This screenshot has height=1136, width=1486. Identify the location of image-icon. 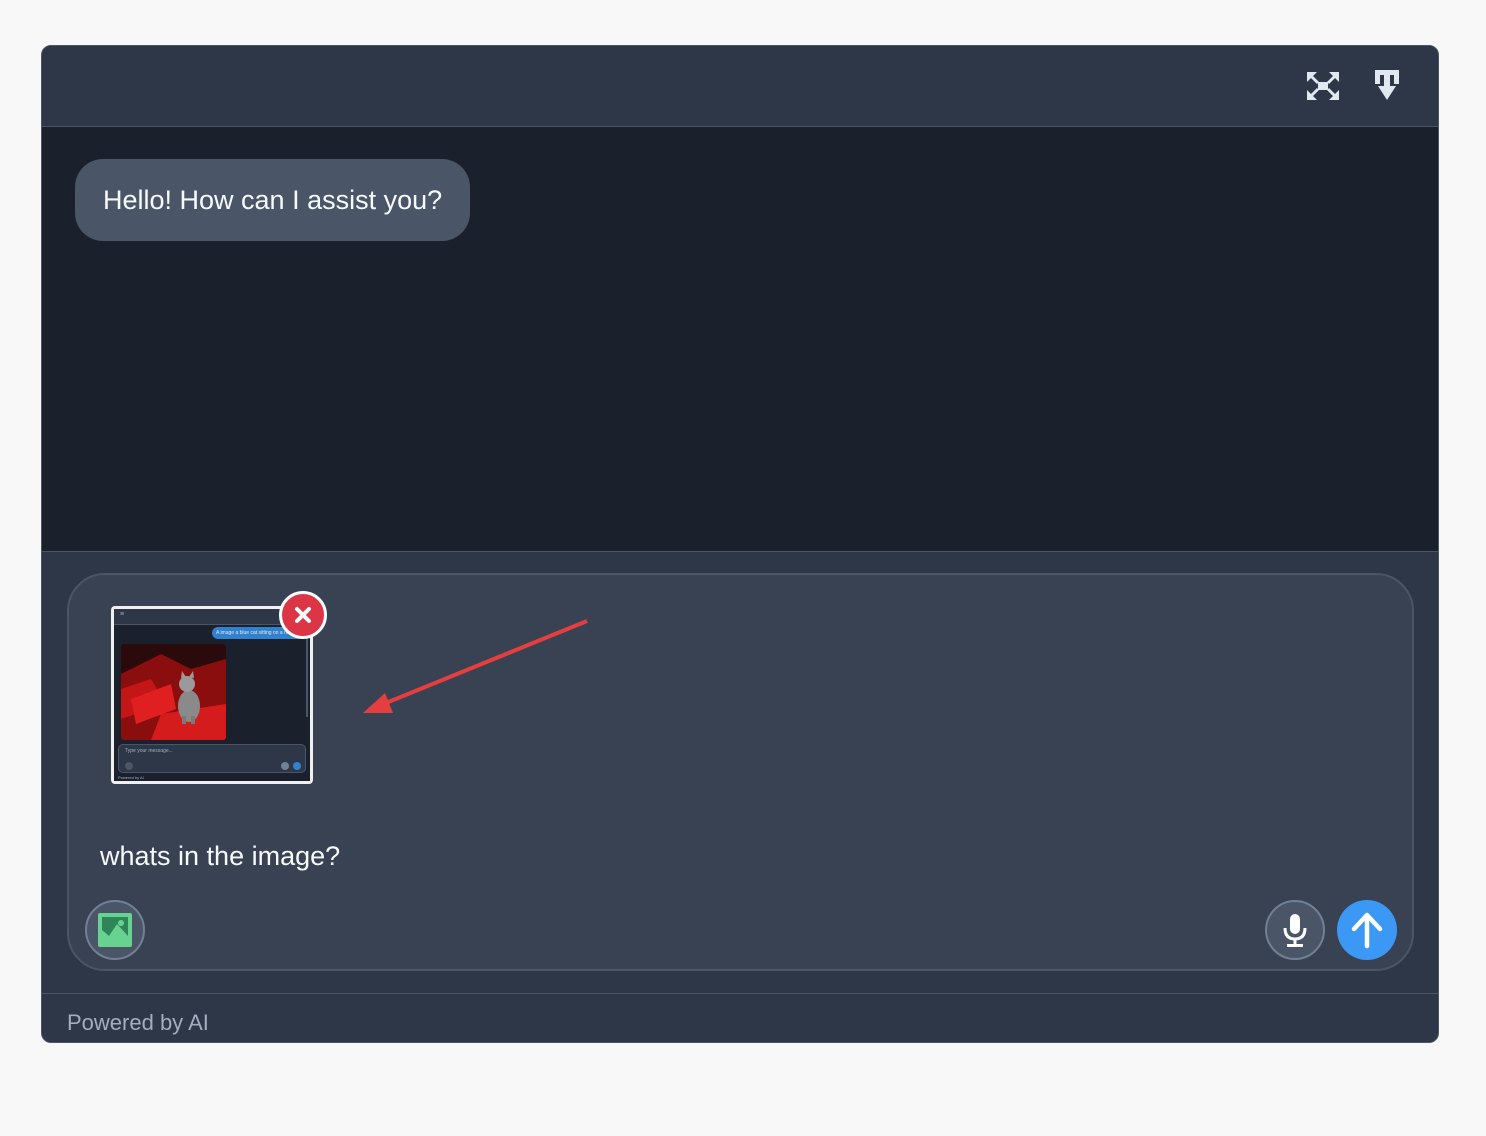
(115, 930).